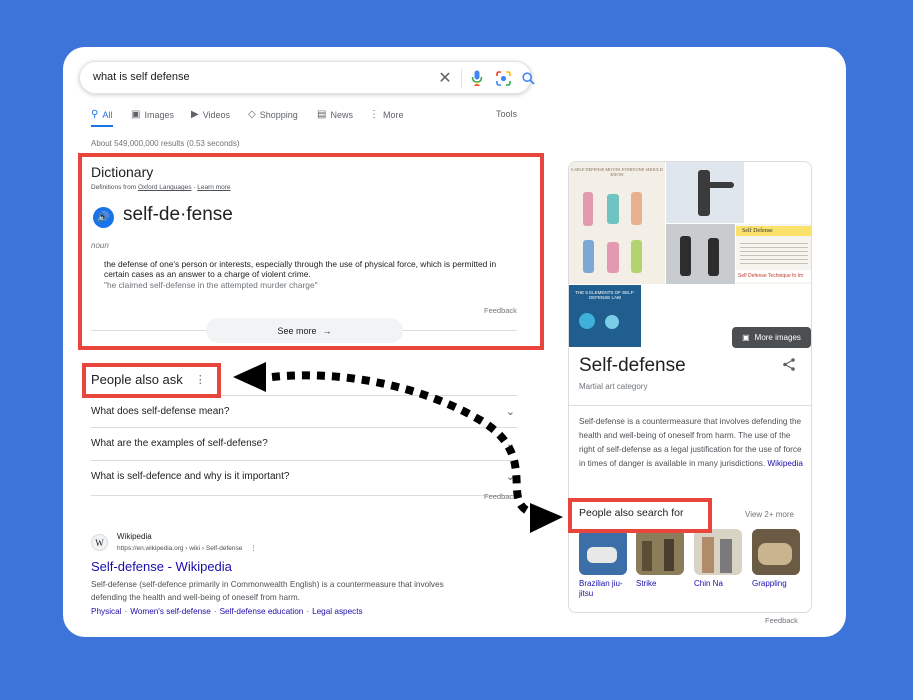 The height and width of the screenshot is (700, 913). I want to click on tab-more: ⋮ More, so click(386, 114).